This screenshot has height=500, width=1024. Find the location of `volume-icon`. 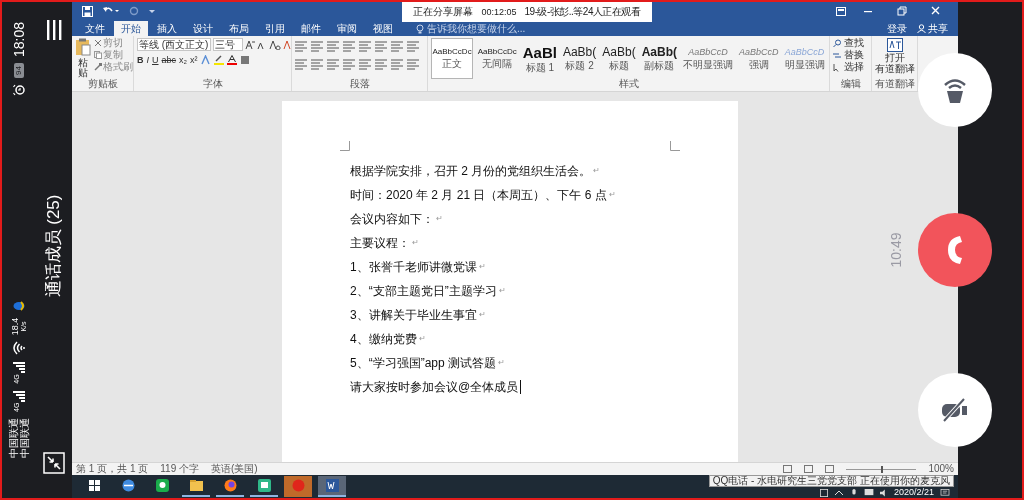

volume-icon is located at coordinates (883, 493).